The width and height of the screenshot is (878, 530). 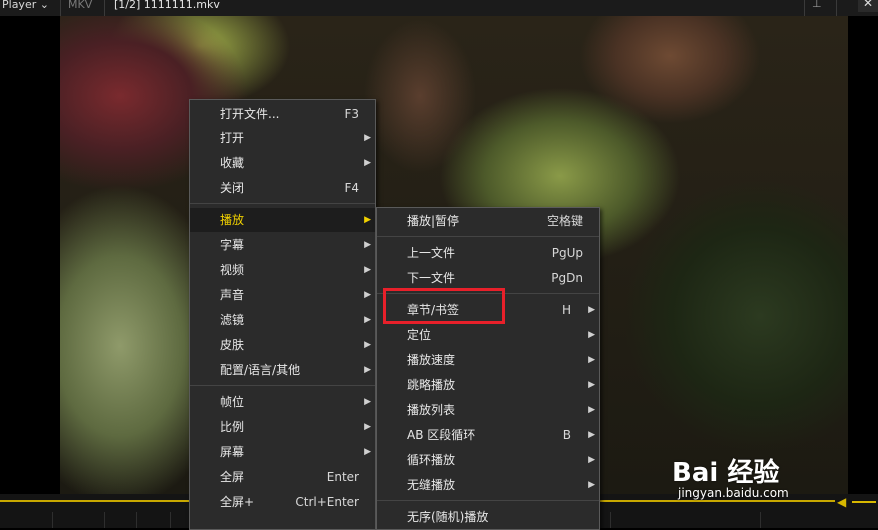 What do you see at coordinates (282, 295) in the screenshot?
I see `main-menu-item: 声音 ▶` at bounding box center [282, 295].